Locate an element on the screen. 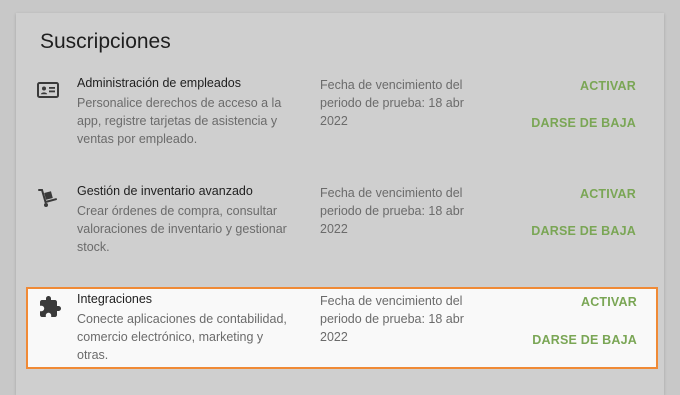 Image resolution: width=680 pixels, height=395 pixels. puzzle-icon is located at coordinates (50, 307).